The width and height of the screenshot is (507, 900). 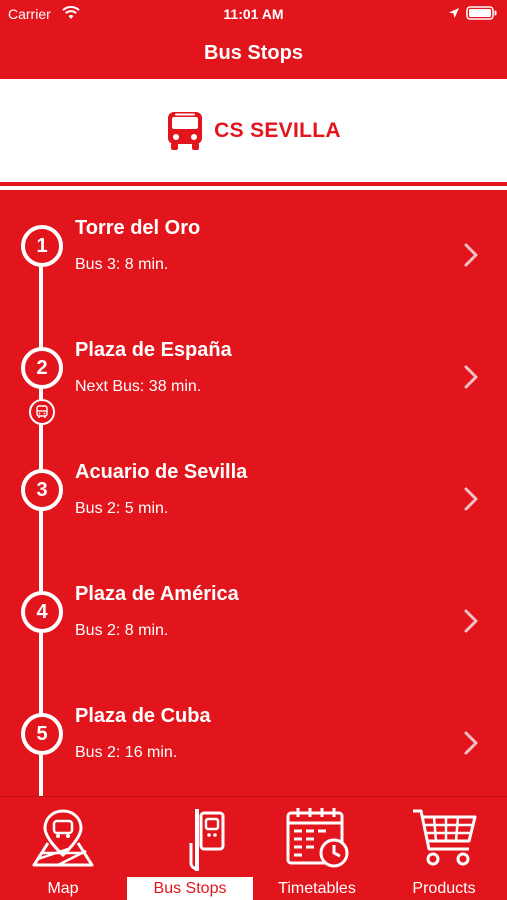 I want to click on bus-stop-icon, so click(x=207, y=840).